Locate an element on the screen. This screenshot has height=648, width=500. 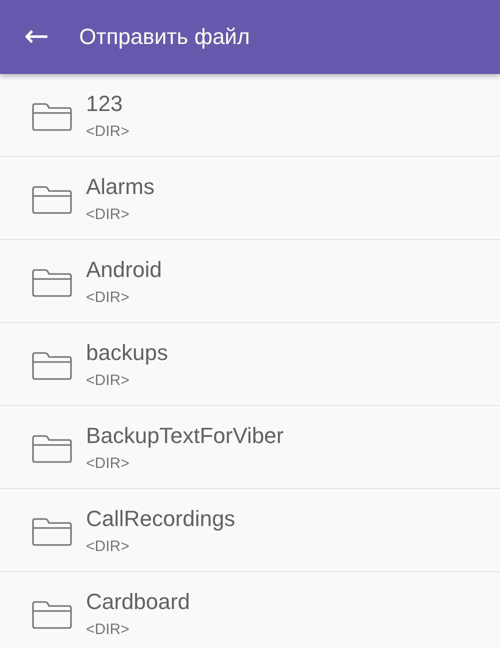
folder-name: CallRecordings is located at coordinates (161, 519).